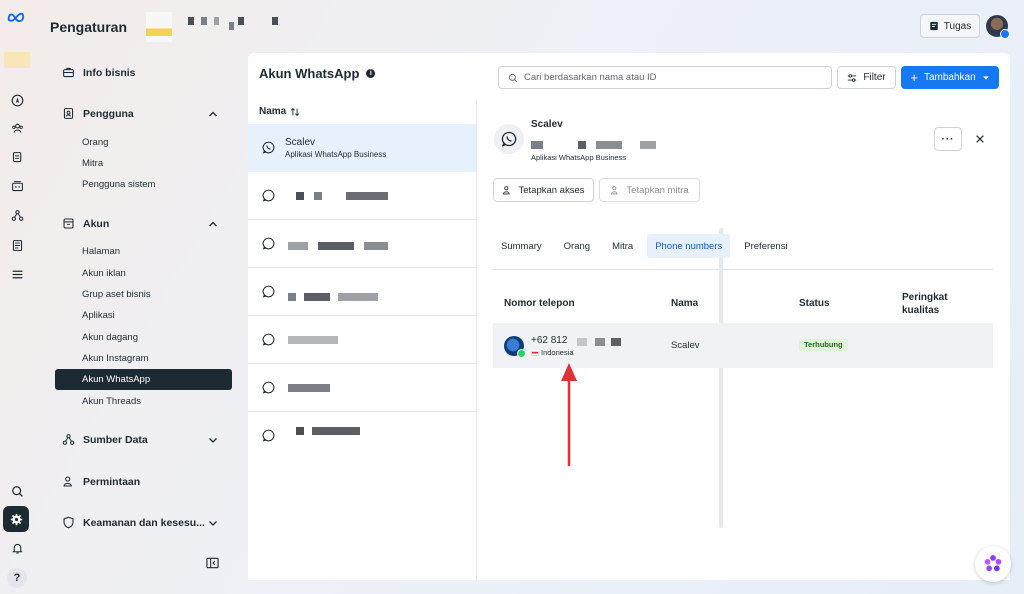  I want to click on nav-halaman: Halaman, so click(101, 251).